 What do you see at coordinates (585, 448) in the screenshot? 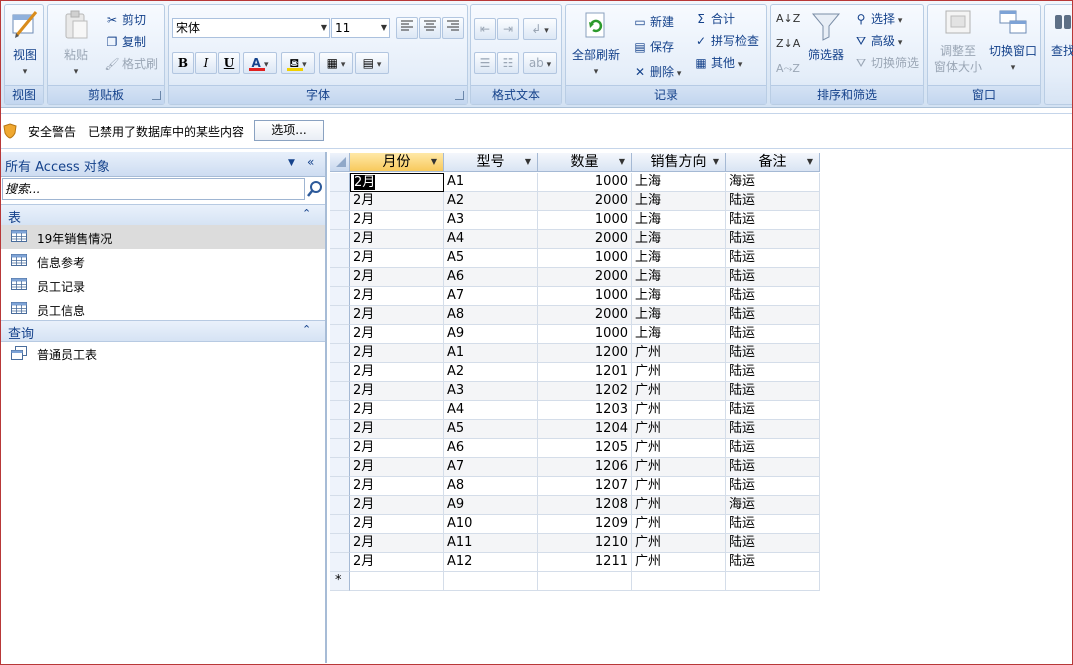
I see `table-cell: 1205` at bounding box center [585, 448].